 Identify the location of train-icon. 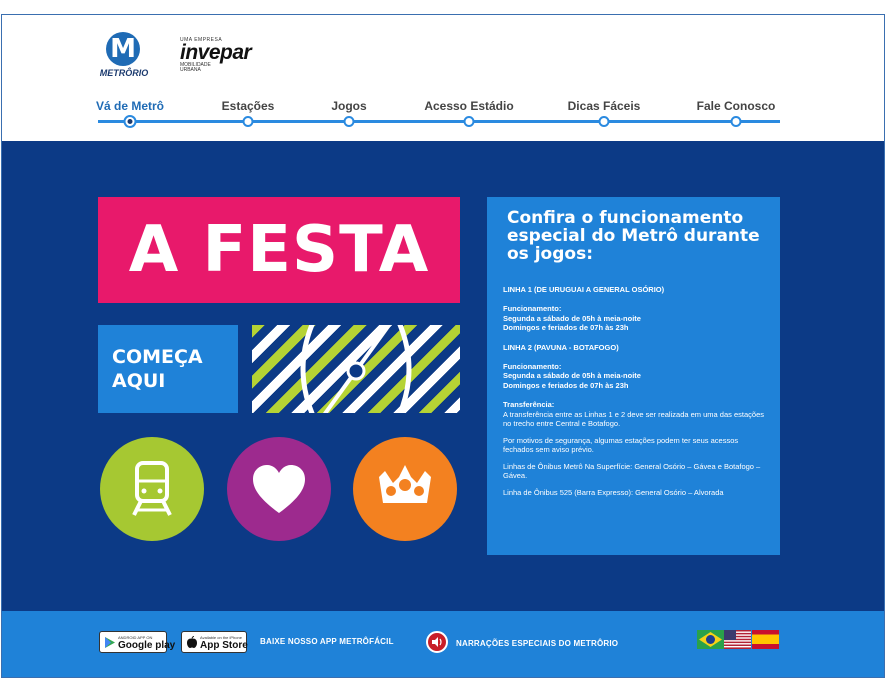
(152, 488).